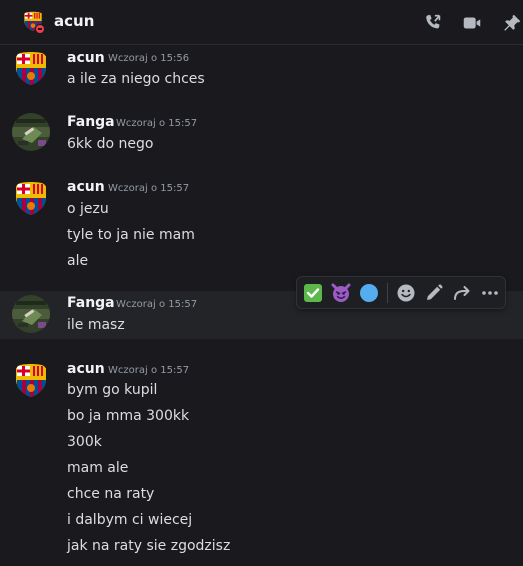 This screenshot has height=566, width=523. What do you see at coordinates (136, 79) in the screenshot?
I see `message-text: a ile za niego chces` at bounding box center [136, 79].